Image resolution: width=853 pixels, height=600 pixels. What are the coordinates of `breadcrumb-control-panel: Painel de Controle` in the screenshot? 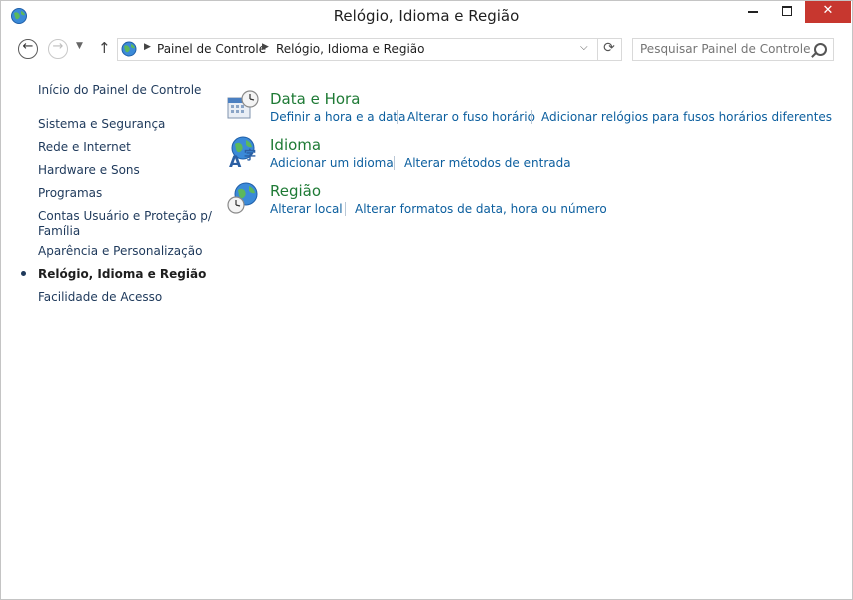 It's located at (211, 49).